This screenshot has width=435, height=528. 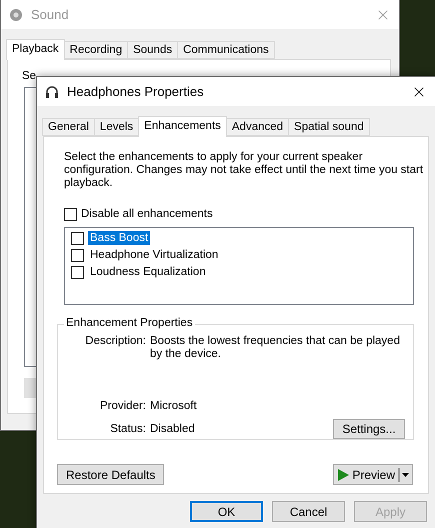 What do you see at coordinates (226, 50) in the screenshot?
I see `tab: Communications` at bounding box center [226, 50].